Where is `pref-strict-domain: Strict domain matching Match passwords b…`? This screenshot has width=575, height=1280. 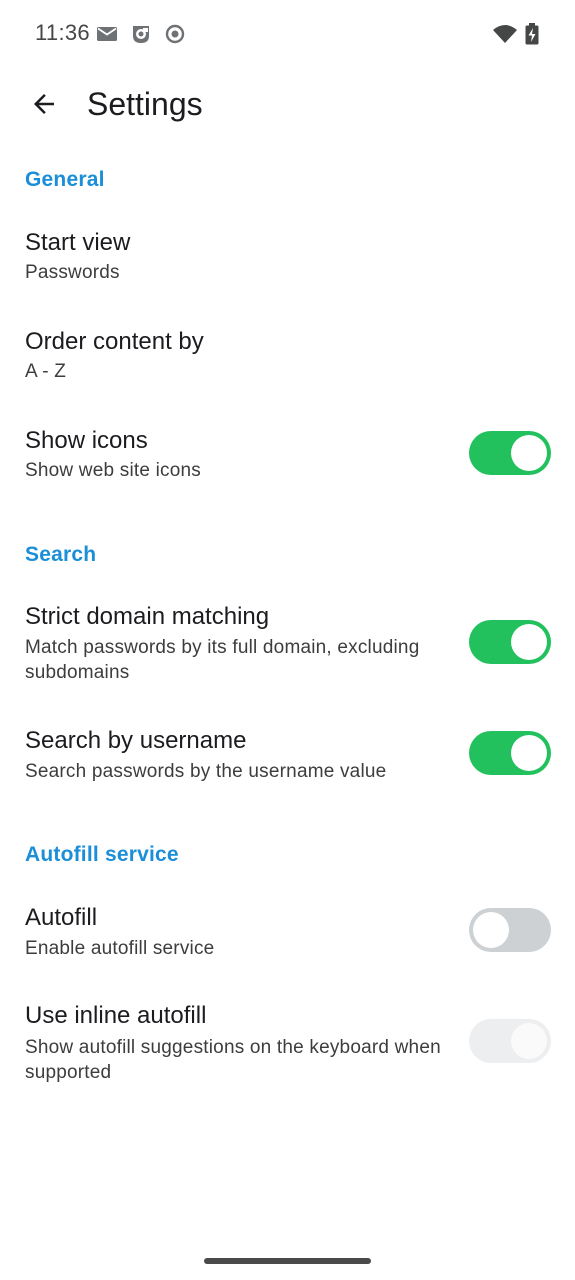
pref-strict-domain: Strict domain matching Match passwords b… is located at coordinates (287, 645).